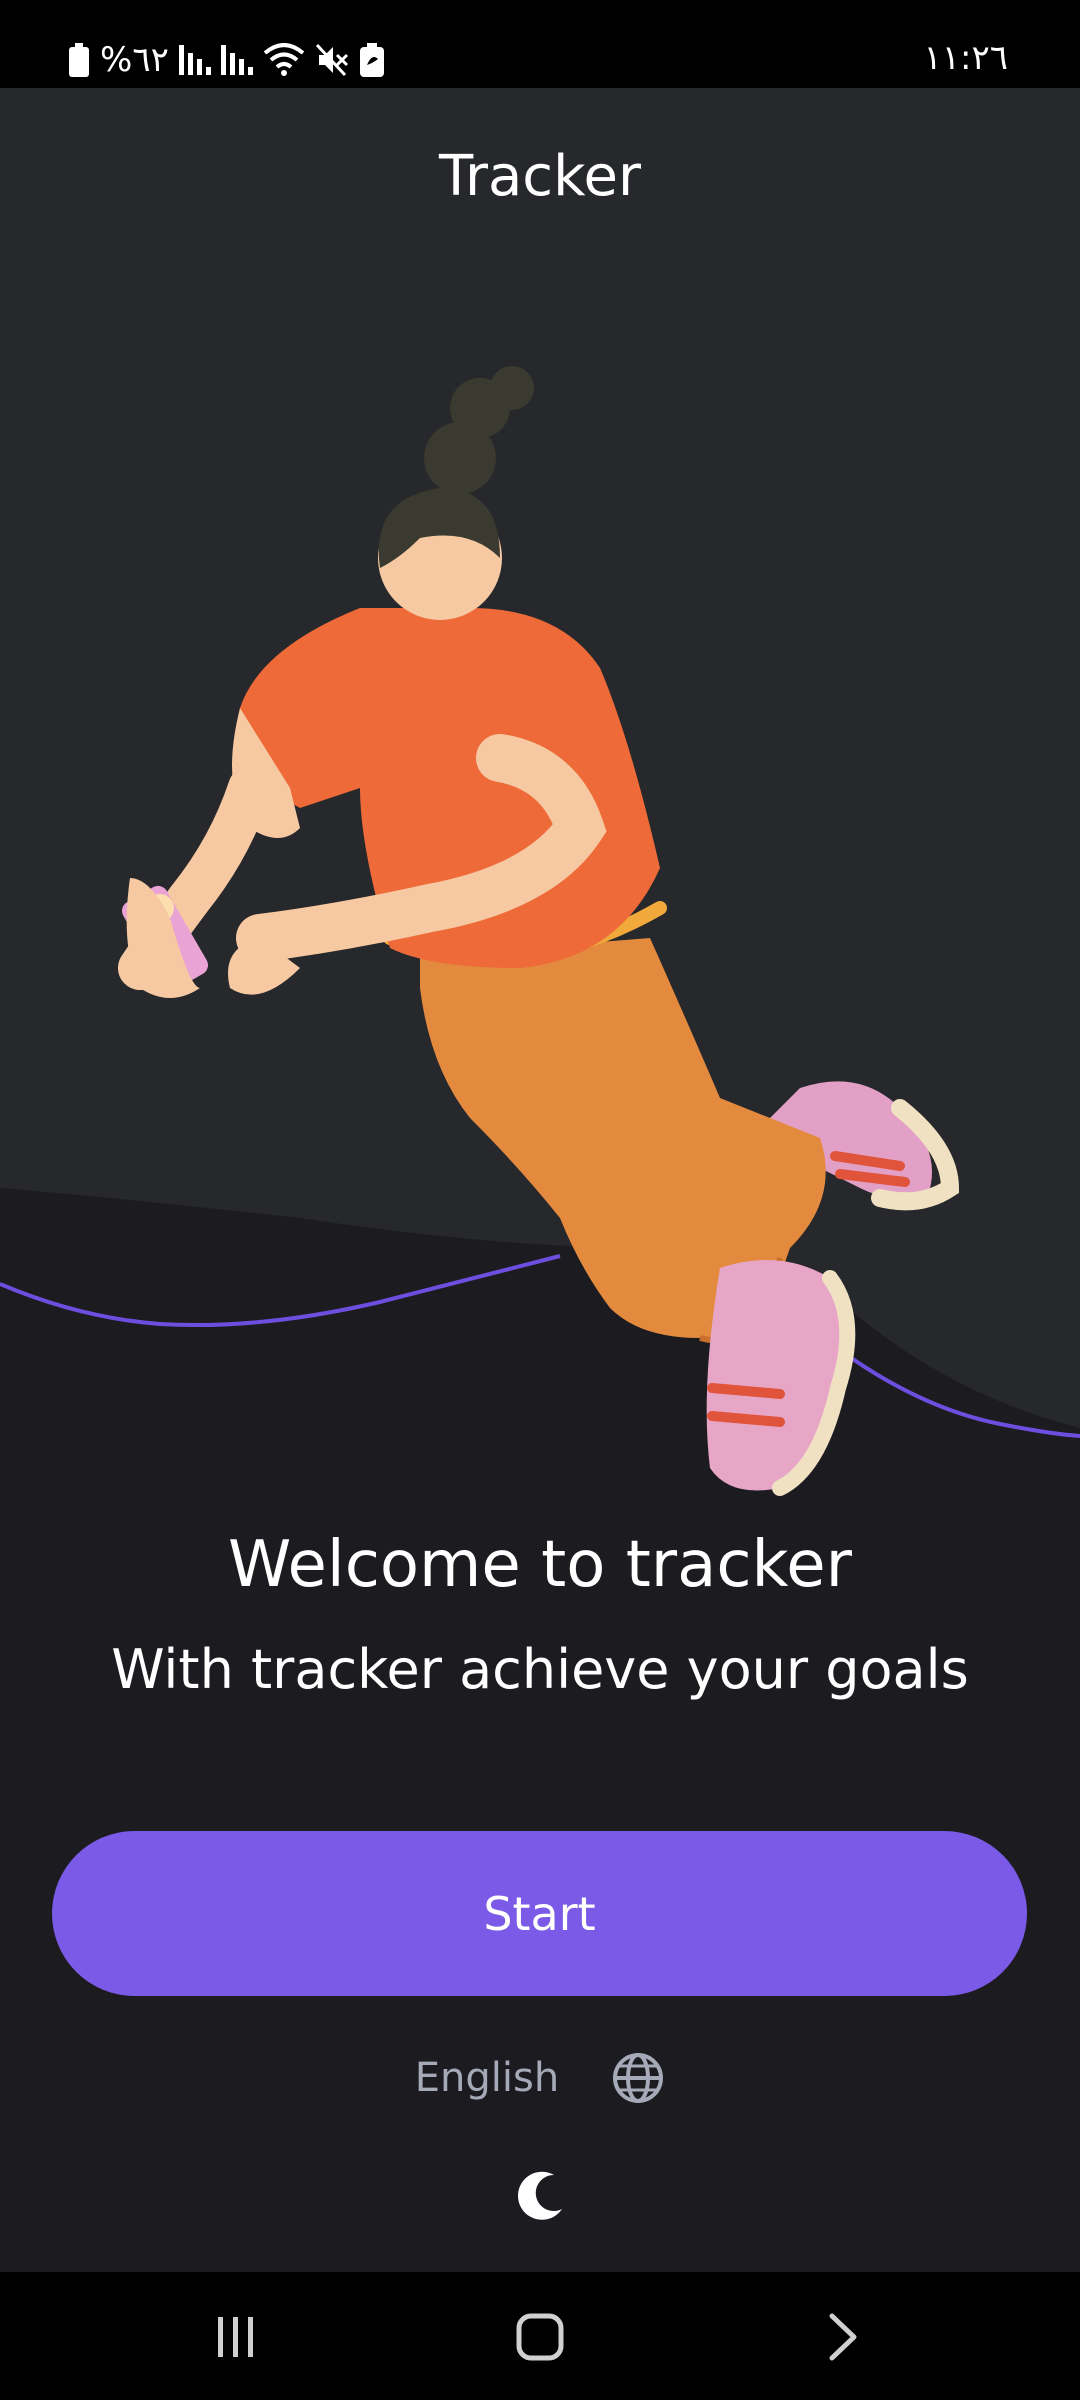 The width and height of the screenshot is (1080, 2400). I want to click on theme-toggle, so click(540, 2197).